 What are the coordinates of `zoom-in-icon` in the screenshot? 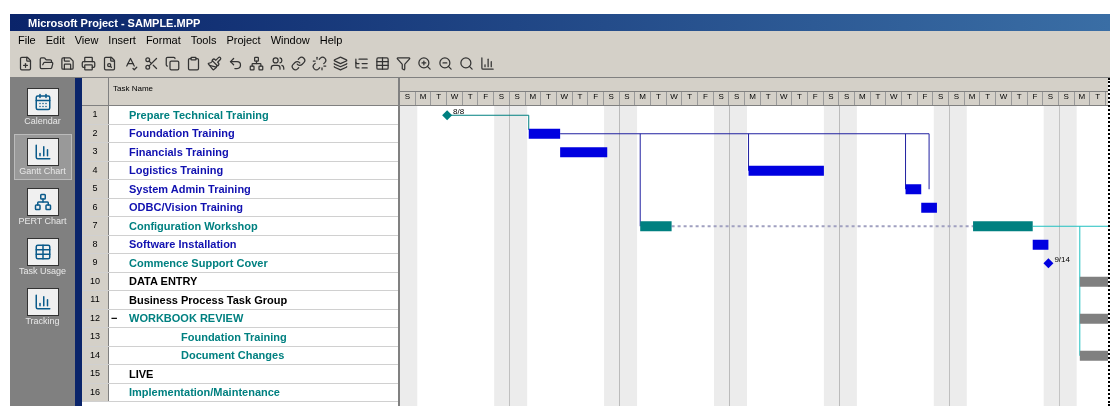 It's located at (424, 63).